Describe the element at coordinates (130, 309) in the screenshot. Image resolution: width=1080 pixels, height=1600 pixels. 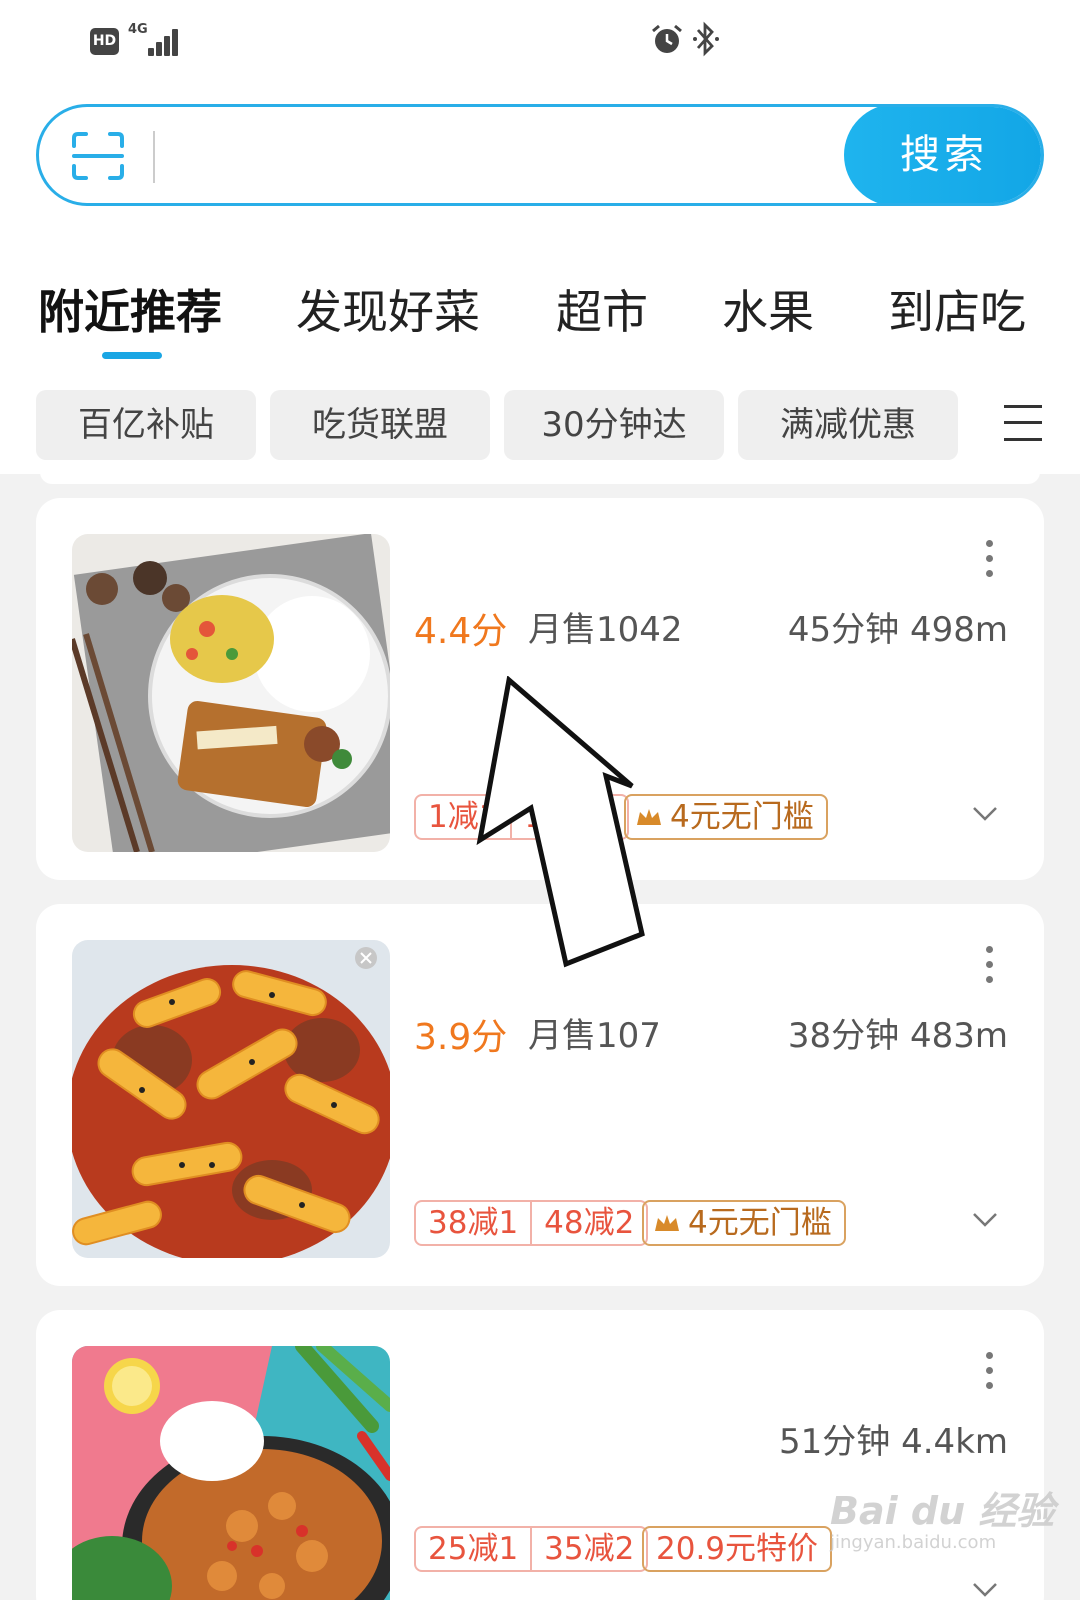
I see `tab-nearby: 附近推荐` at that location.